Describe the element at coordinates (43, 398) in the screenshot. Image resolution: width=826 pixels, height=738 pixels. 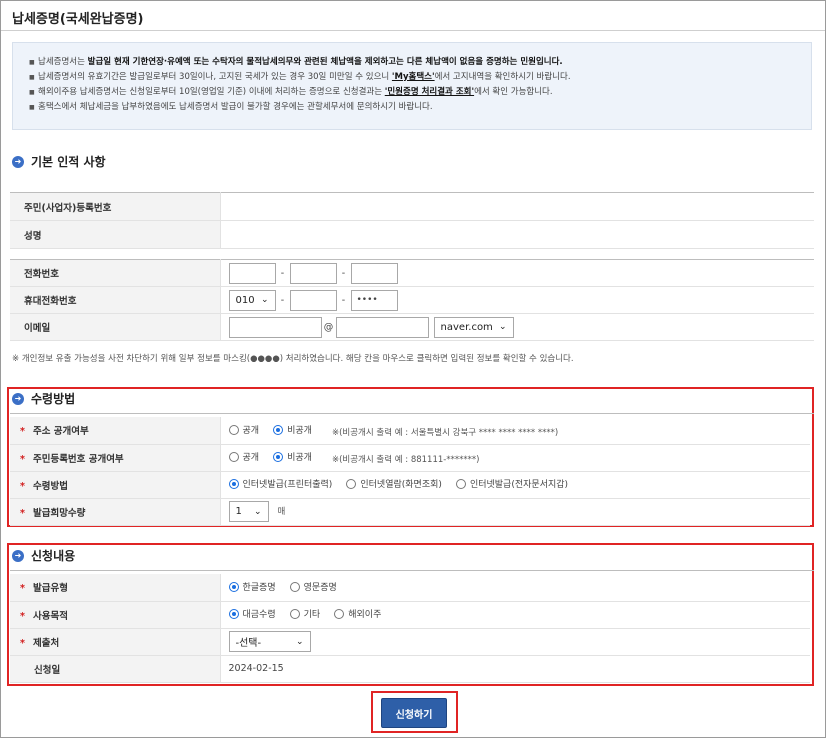
I see `receipt-heading: ➜ 수령방법` at that location.